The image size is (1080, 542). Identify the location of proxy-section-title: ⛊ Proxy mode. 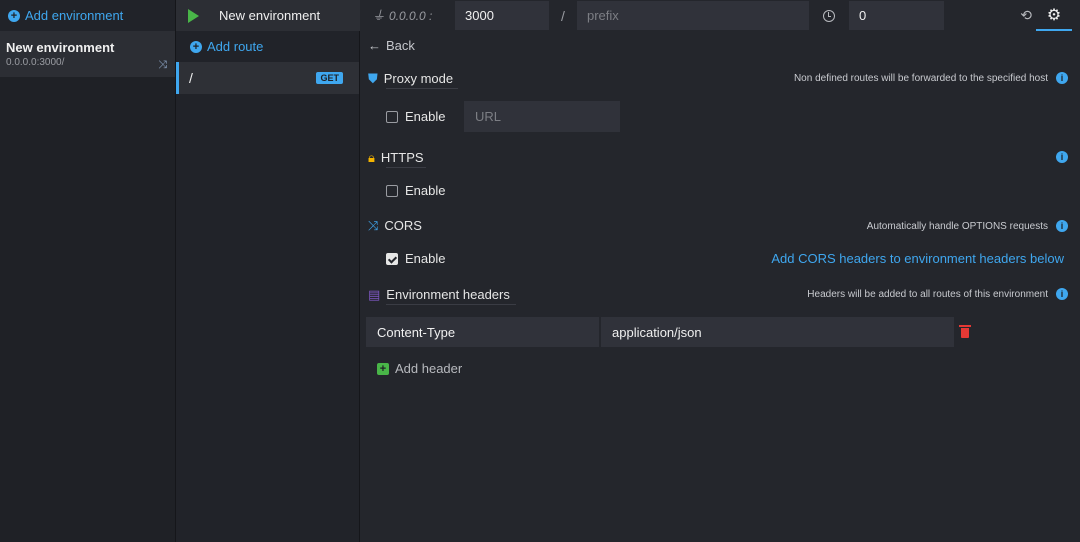
(410, 78).